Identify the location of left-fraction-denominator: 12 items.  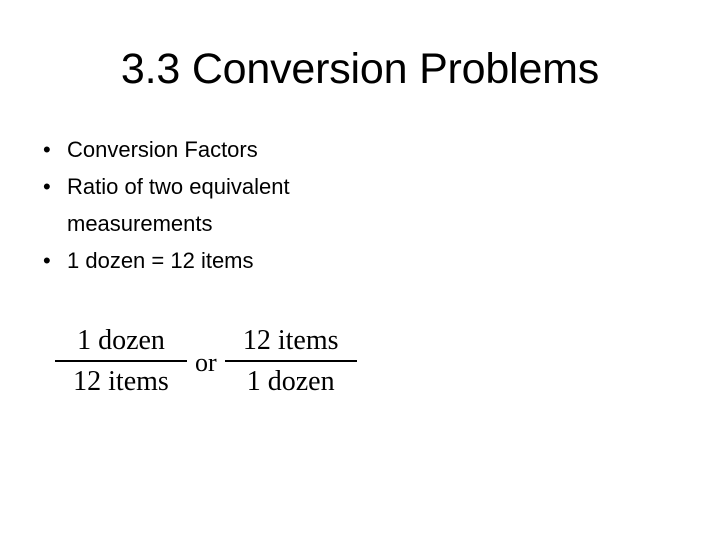
(121, 381).